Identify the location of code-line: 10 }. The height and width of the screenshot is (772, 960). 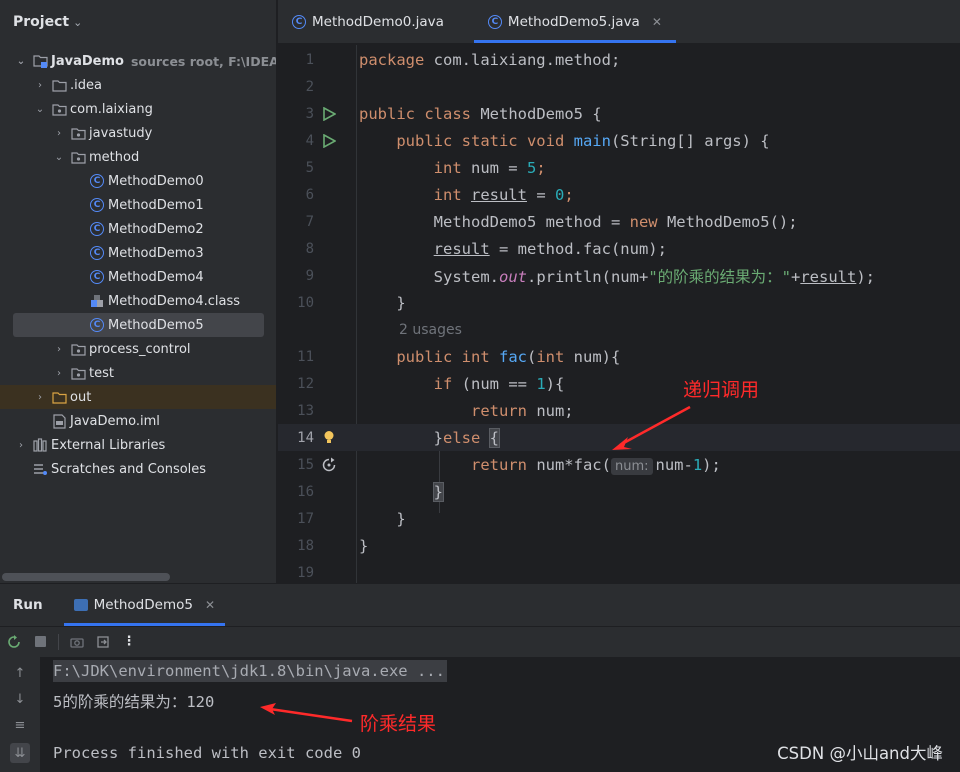
(619, 302).